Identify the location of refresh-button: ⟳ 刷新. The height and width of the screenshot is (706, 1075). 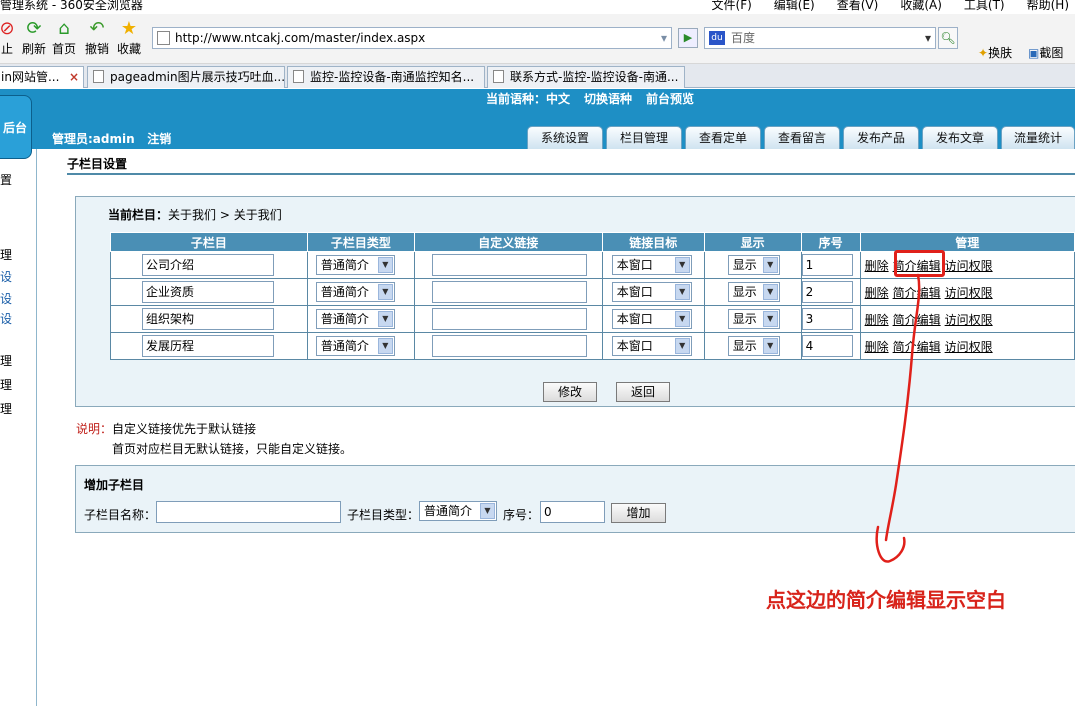
(34, 37).